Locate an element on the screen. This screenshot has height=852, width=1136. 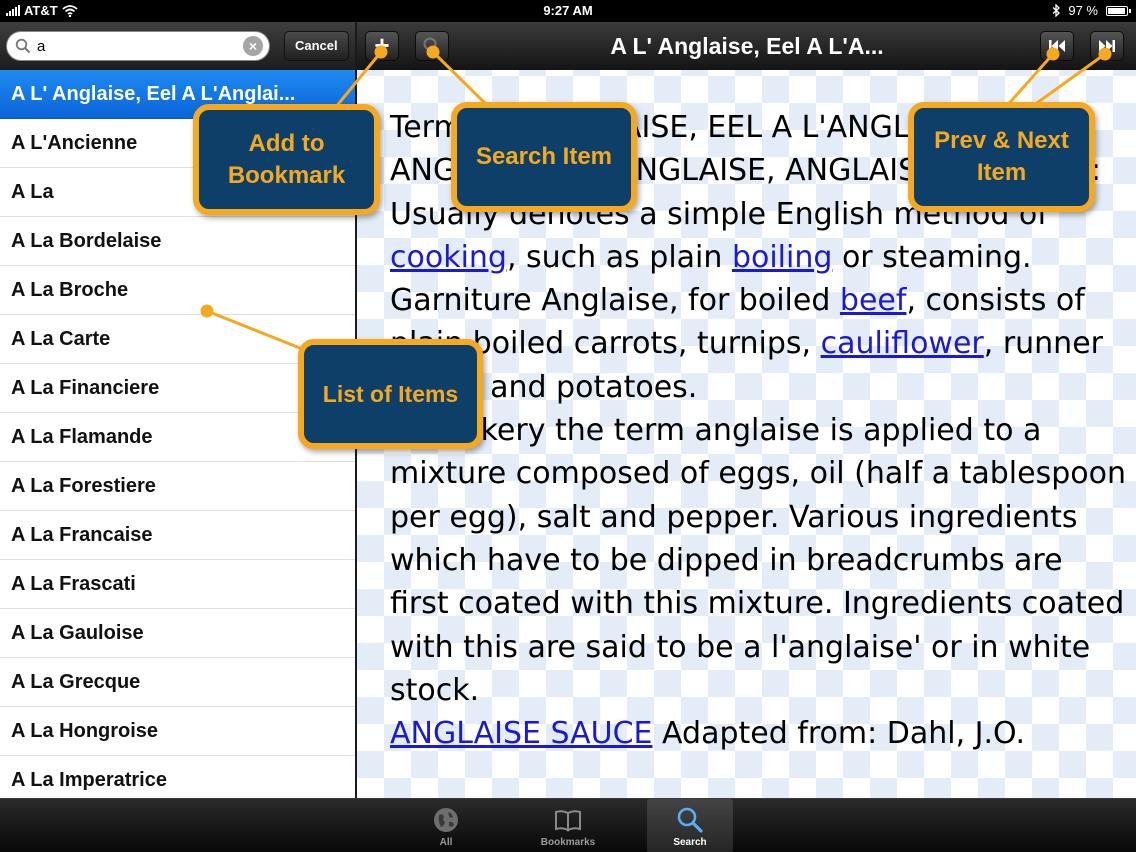
tab-bookmarks: Bookmarks is located at coordinates (568, 825).